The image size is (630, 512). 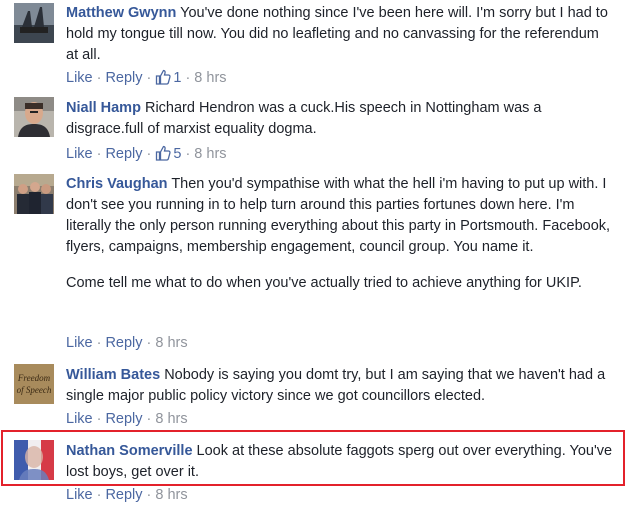 I want to click on comment-actions: Like · Reply · 5 · 8 hrs, so click(x=146, y=155).